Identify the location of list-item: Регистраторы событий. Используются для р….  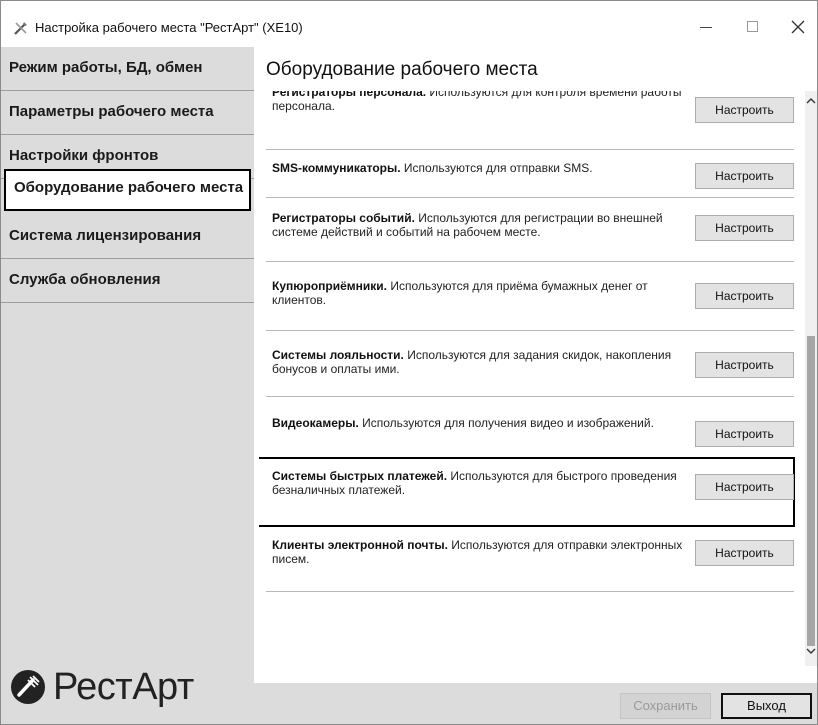
(531, 234).